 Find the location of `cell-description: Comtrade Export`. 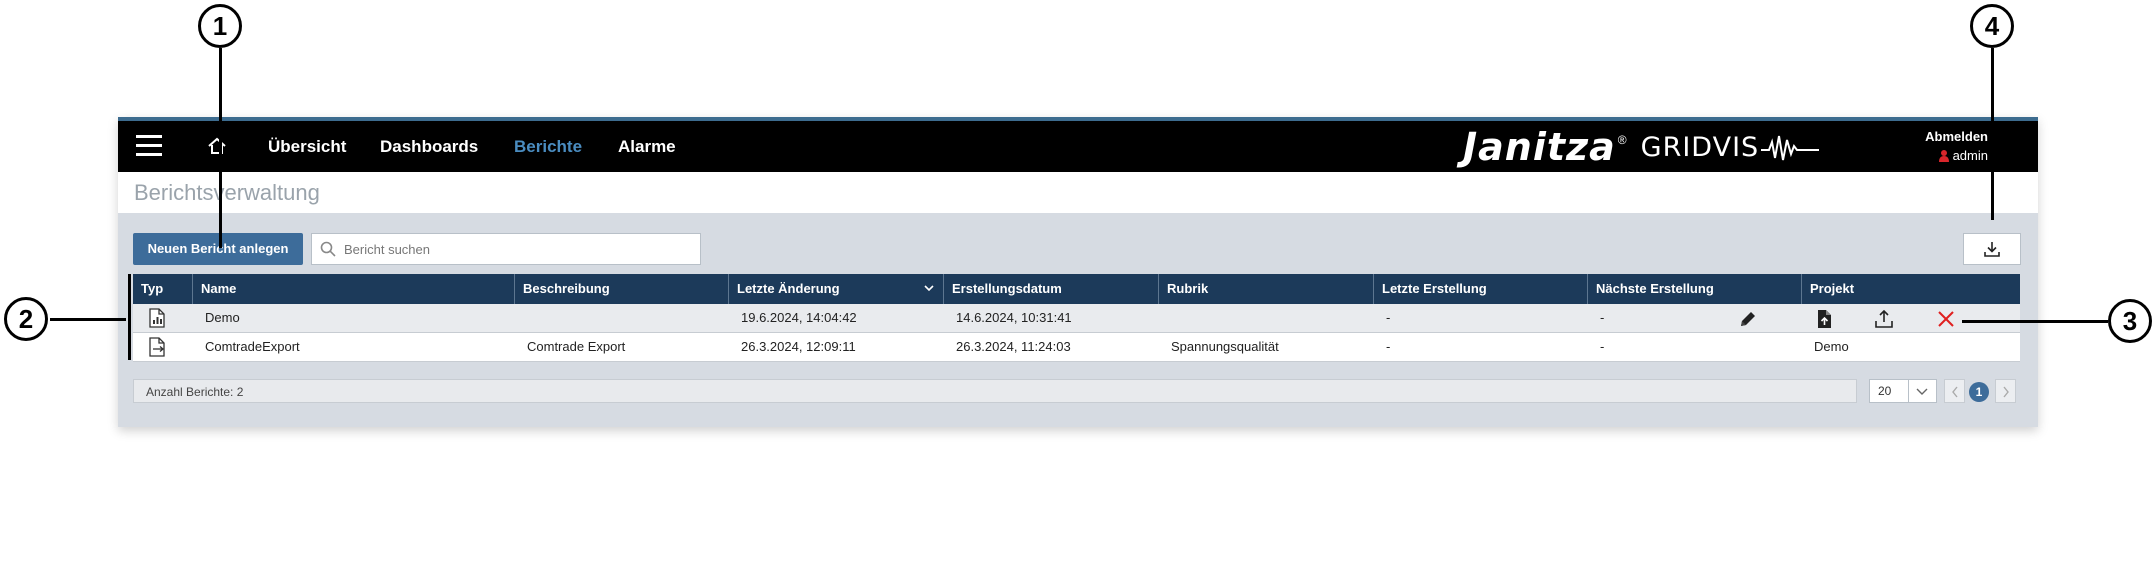

cell-description: Comtrade Export is located at coordinates (576, 346).